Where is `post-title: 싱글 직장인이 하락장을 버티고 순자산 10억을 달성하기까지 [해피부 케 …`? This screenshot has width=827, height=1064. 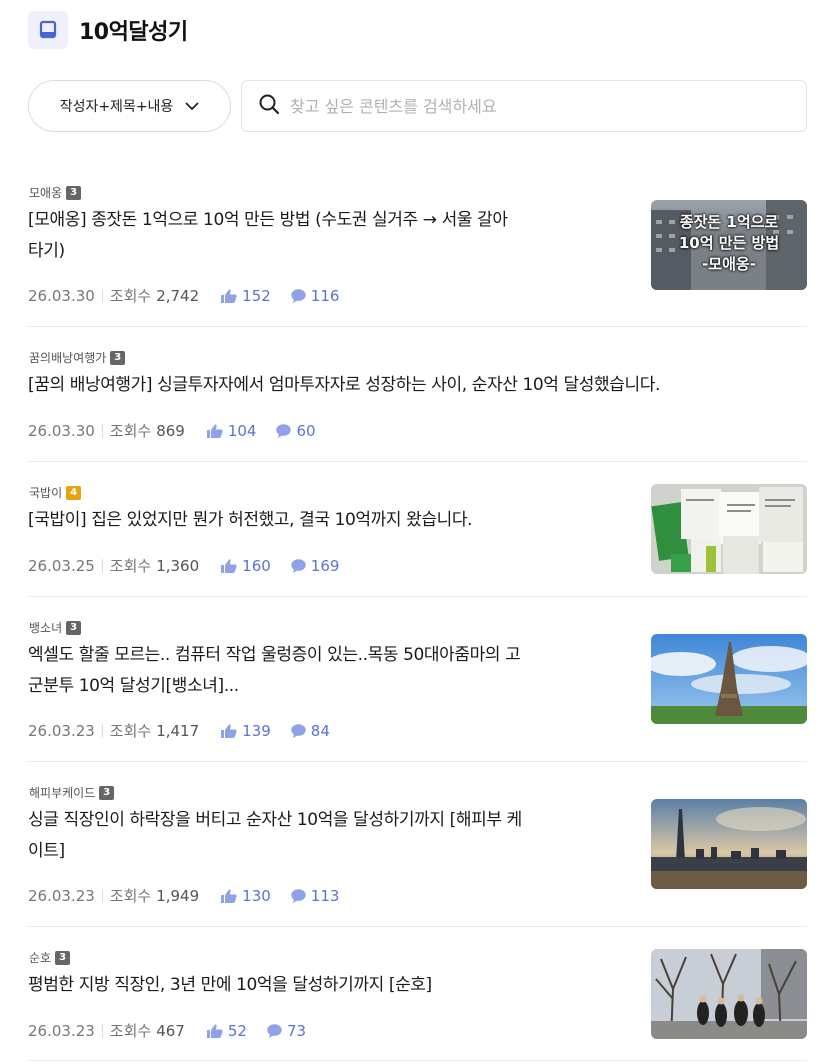 post-title: 싱글 직장인이 하락장을 버티고 순자산 10억을 달성하기까지 [해피부 케 … is located at coordinates (313, 836).